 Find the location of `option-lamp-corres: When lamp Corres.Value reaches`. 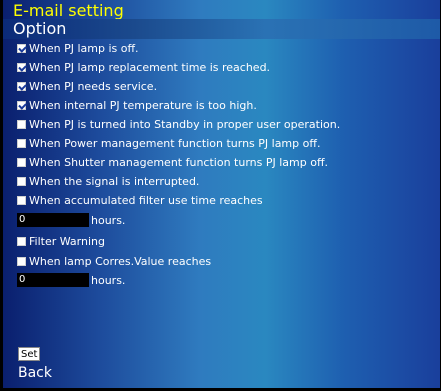

option-lamp-corres: When lamp Corres.Value reaches is located at coordinates (228, 262).